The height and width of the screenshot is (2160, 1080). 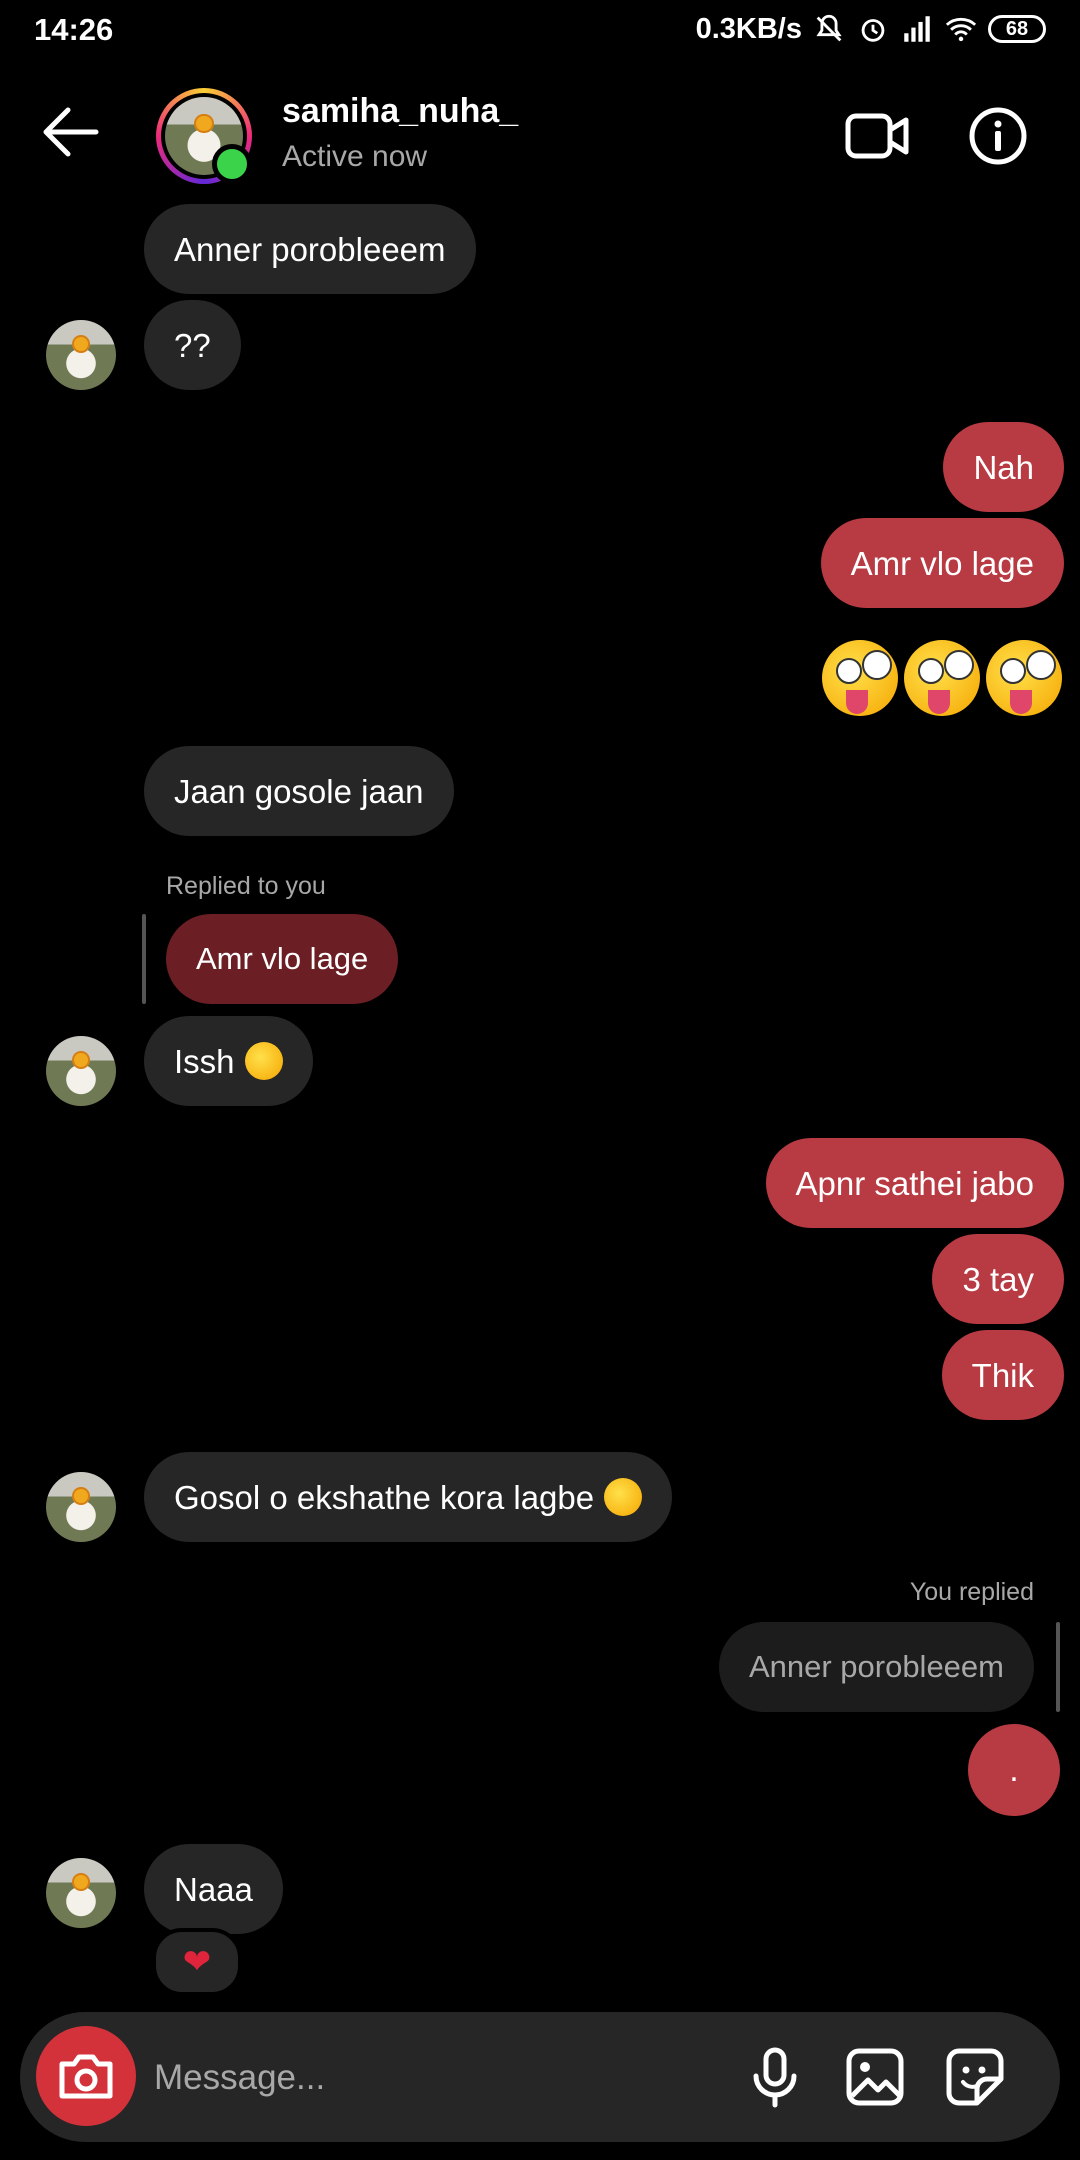 I want to click on status-bar: 14:26 0.3KB/s 68, so click(x=540, y=31).